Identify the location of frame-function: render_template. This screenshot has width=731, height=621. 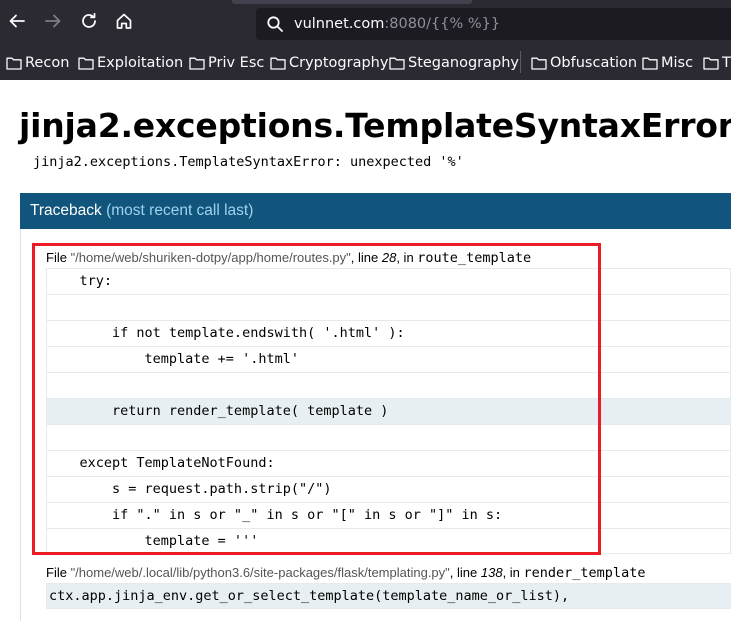
(584, 573).